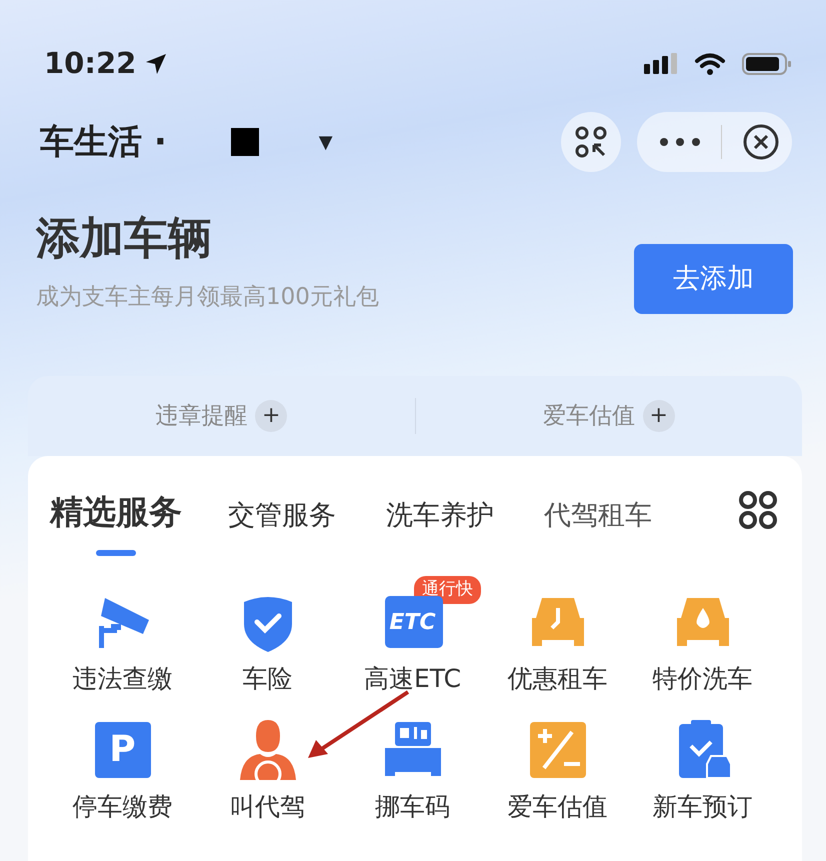  What do you see at coordinates (412, 637) in the screenshot?
I see `service-item: 通行快 ETC 高速ETC` at bounding box center [412, 637].